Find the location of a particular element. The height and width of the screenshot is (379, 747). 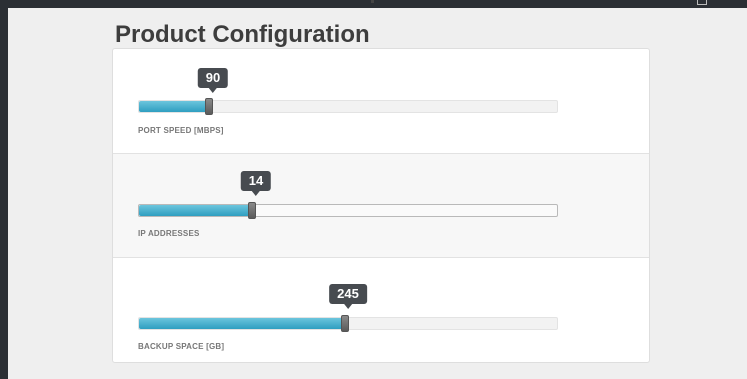

slider-value-bubble: 245 is located at coordinates (348, 296).